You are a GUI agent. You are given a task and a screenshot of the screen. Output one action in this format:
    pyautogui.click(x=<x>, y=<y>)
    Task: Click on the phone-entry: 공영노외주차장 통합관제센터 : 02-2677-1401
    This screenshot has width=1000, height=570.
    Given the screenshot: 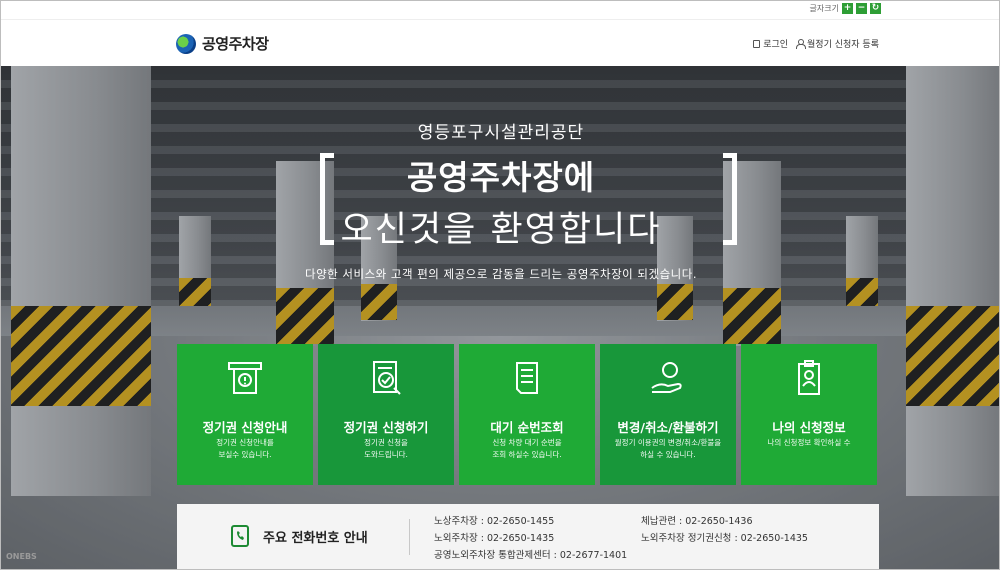 What is the action you would take?
    pyautogui.click(x=531, y=555)
    